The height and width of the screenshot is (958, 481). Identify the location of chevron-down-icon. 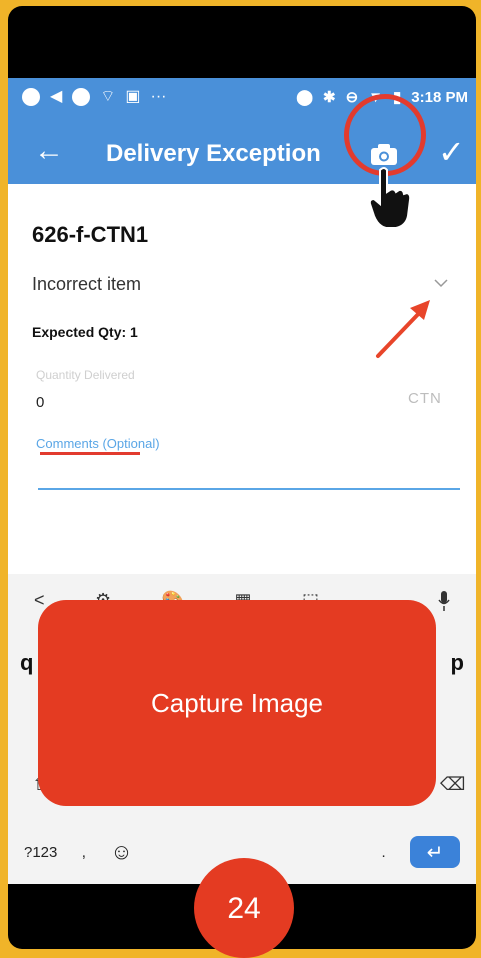
(441, 283).